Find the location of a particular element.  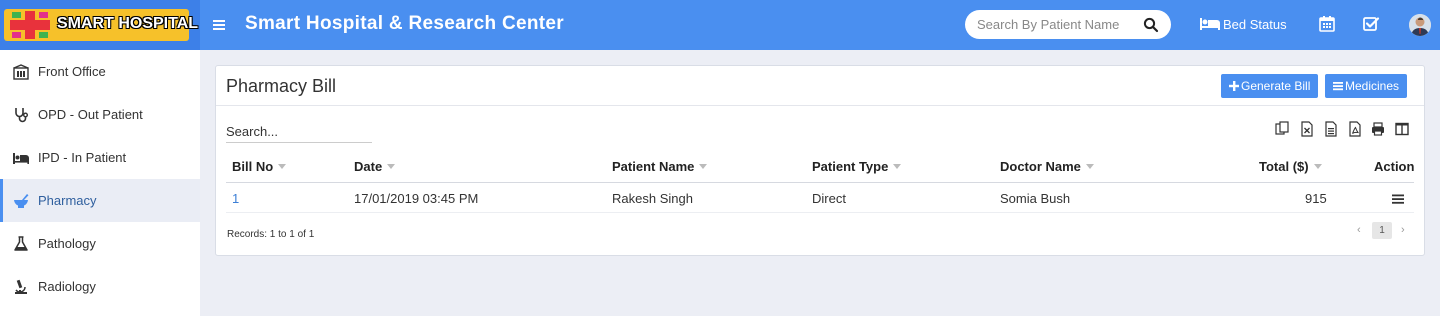

plus-icon is located at coordinates (1234, 86).